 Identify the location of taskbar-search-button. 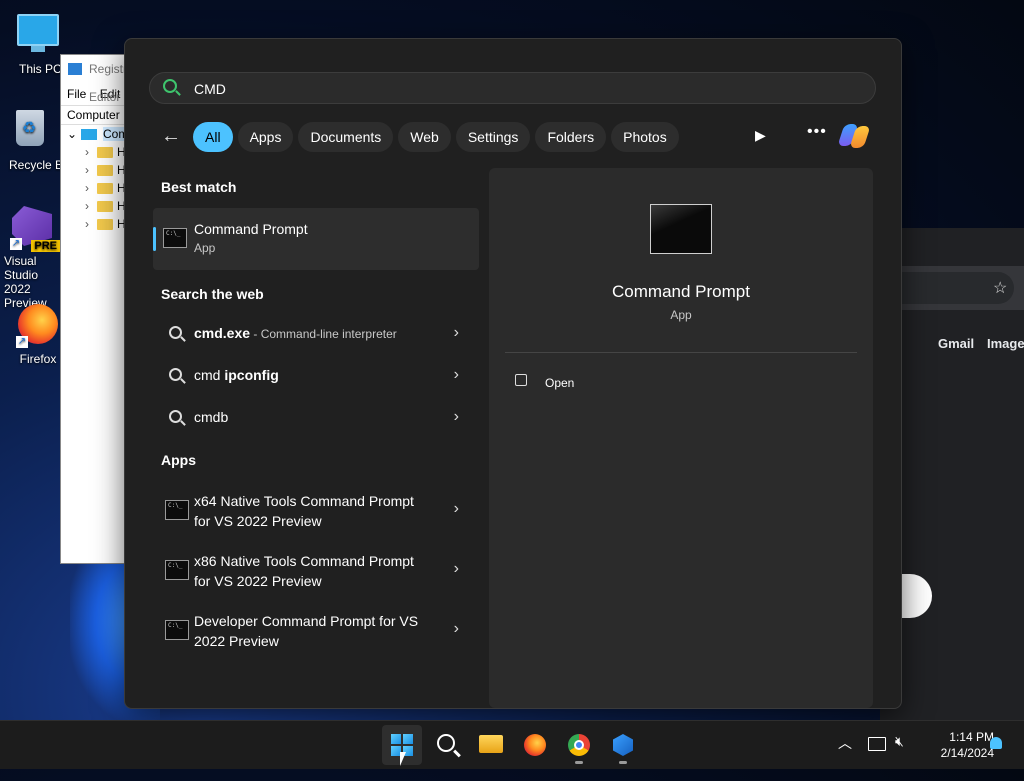
(447, 745).